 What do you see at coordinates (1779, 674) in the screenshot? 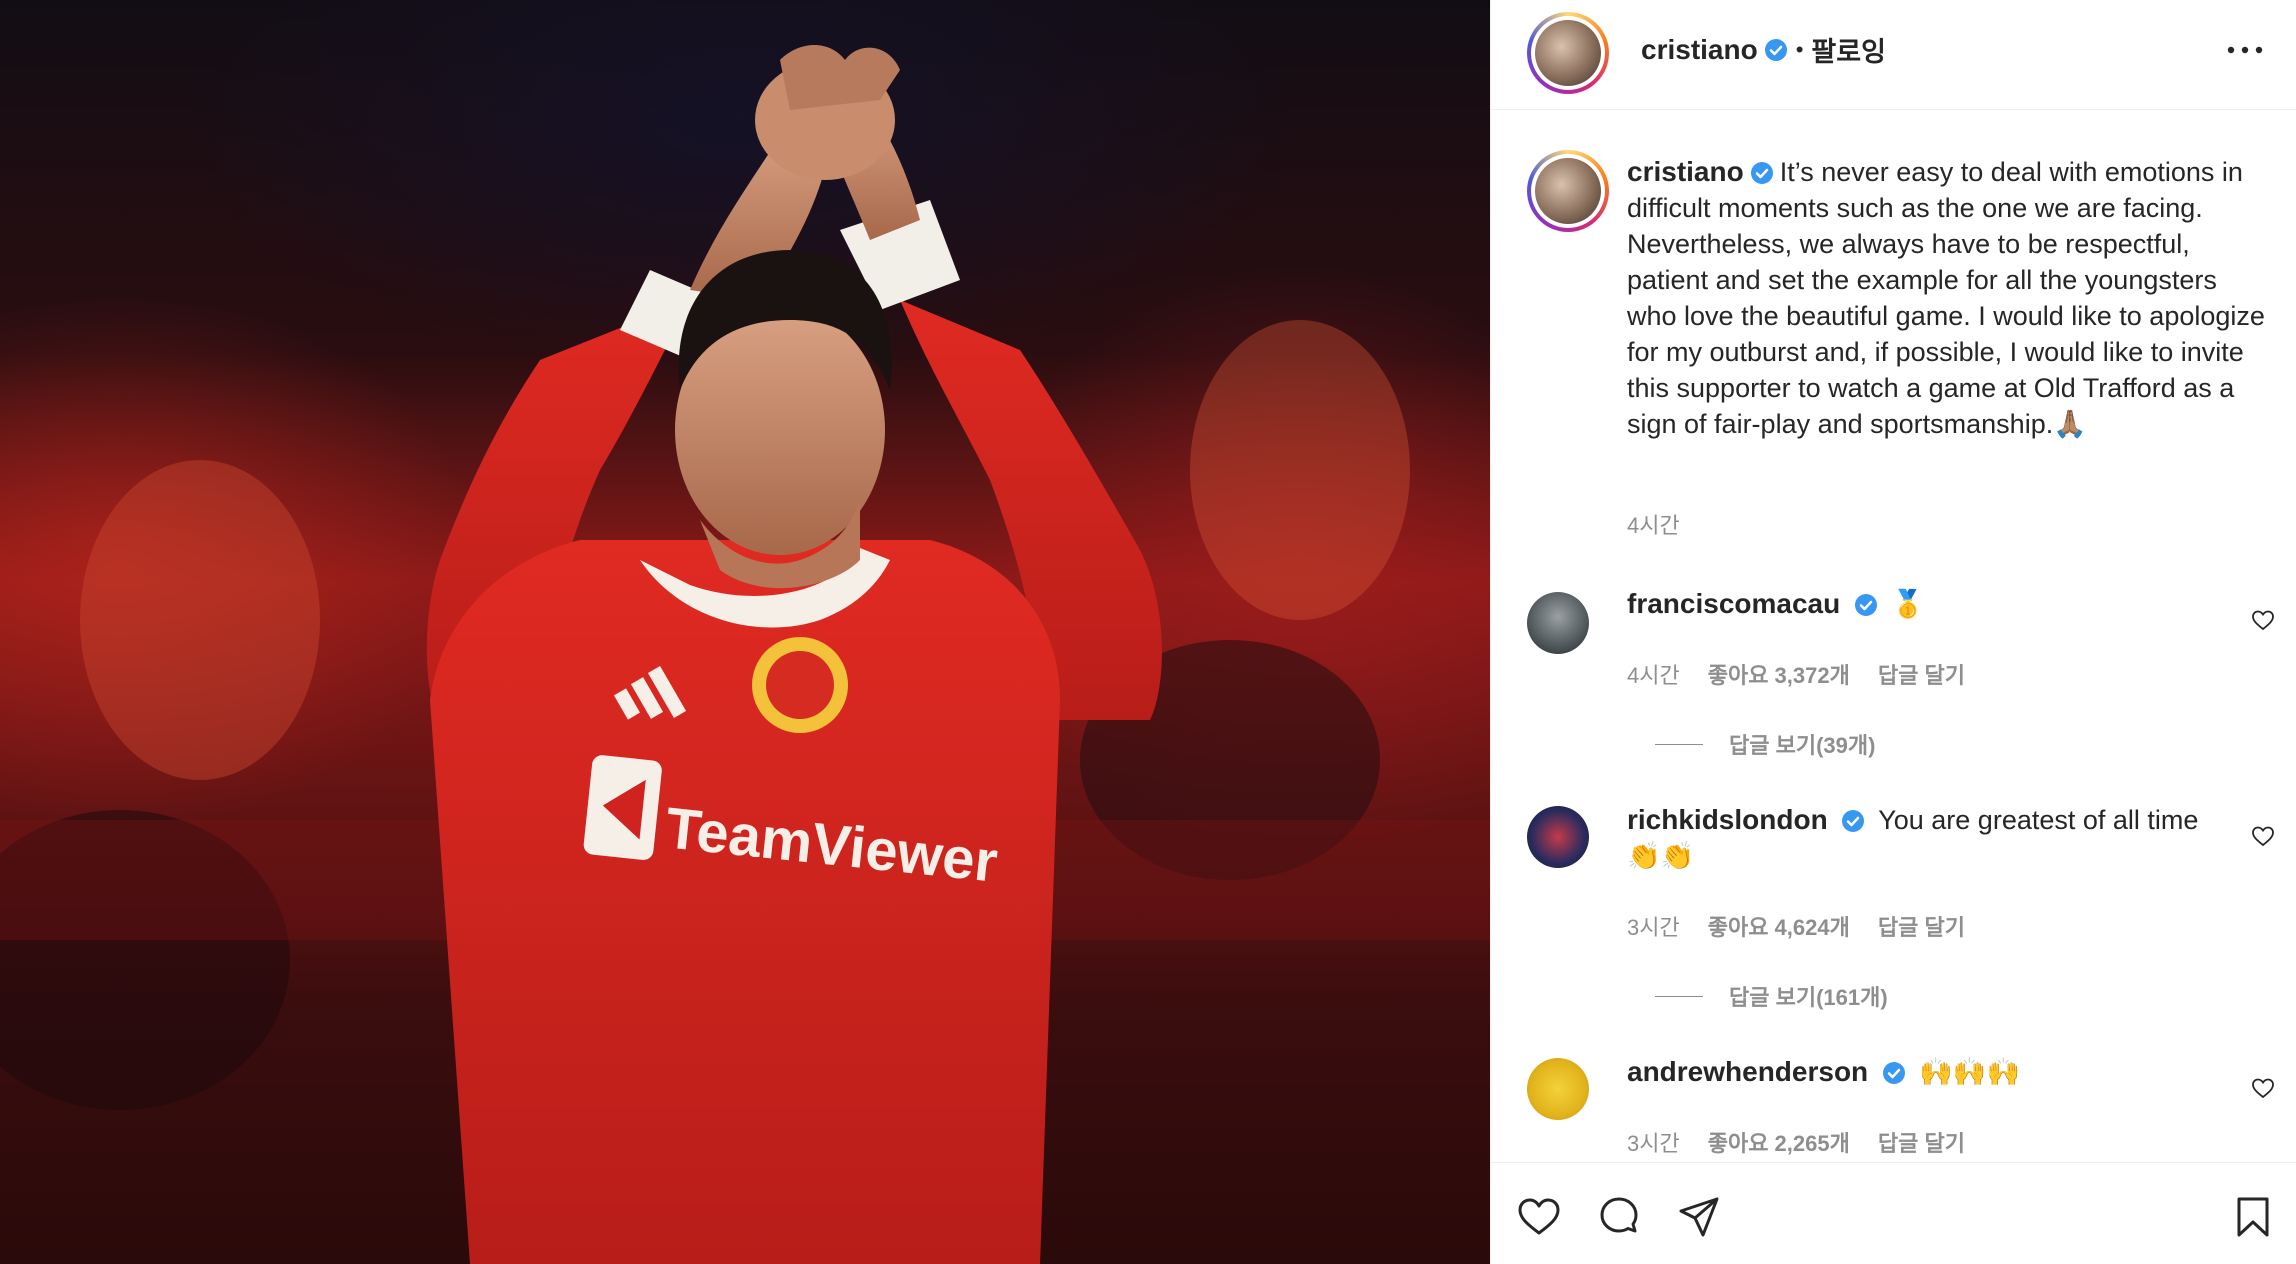
I see `comment-likes: 좋아요 3,372개` at bounding box center [1779, 674].